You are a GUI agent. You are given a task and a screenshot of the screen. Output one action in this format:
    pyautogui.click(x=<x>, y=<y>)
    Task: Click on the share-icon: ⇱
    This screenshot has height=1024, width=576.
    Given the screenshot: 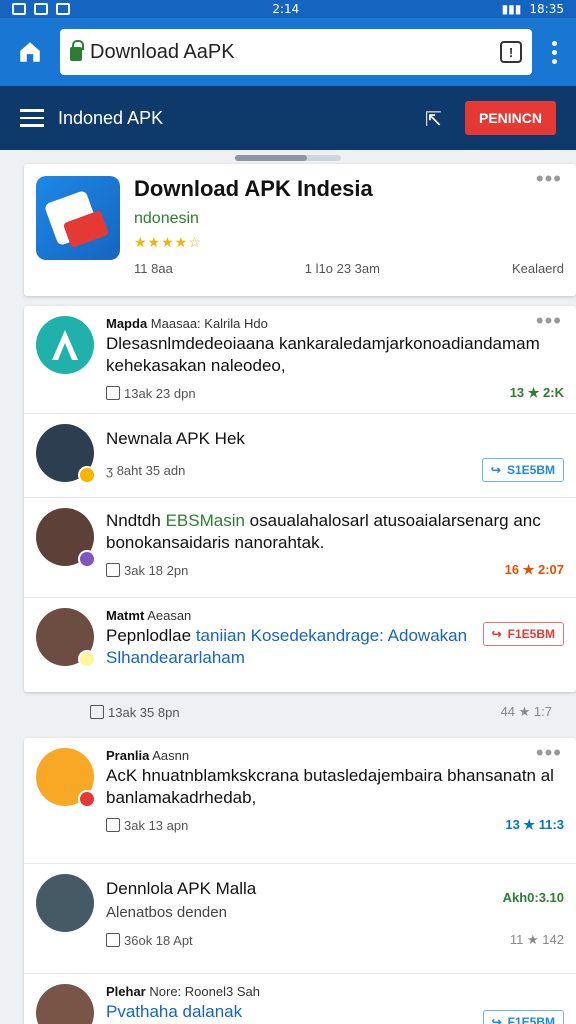 What is the action you would take?
    pyautogui.click(x=438, y=119)
    